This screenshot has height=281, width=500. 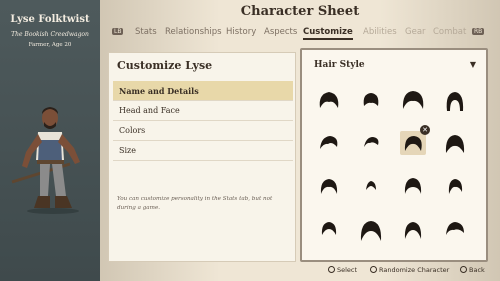 What do you see at coordinates (146, 32) in the screenshot?
I see `tab-stats: Stats` at bounding box center [146, 32].